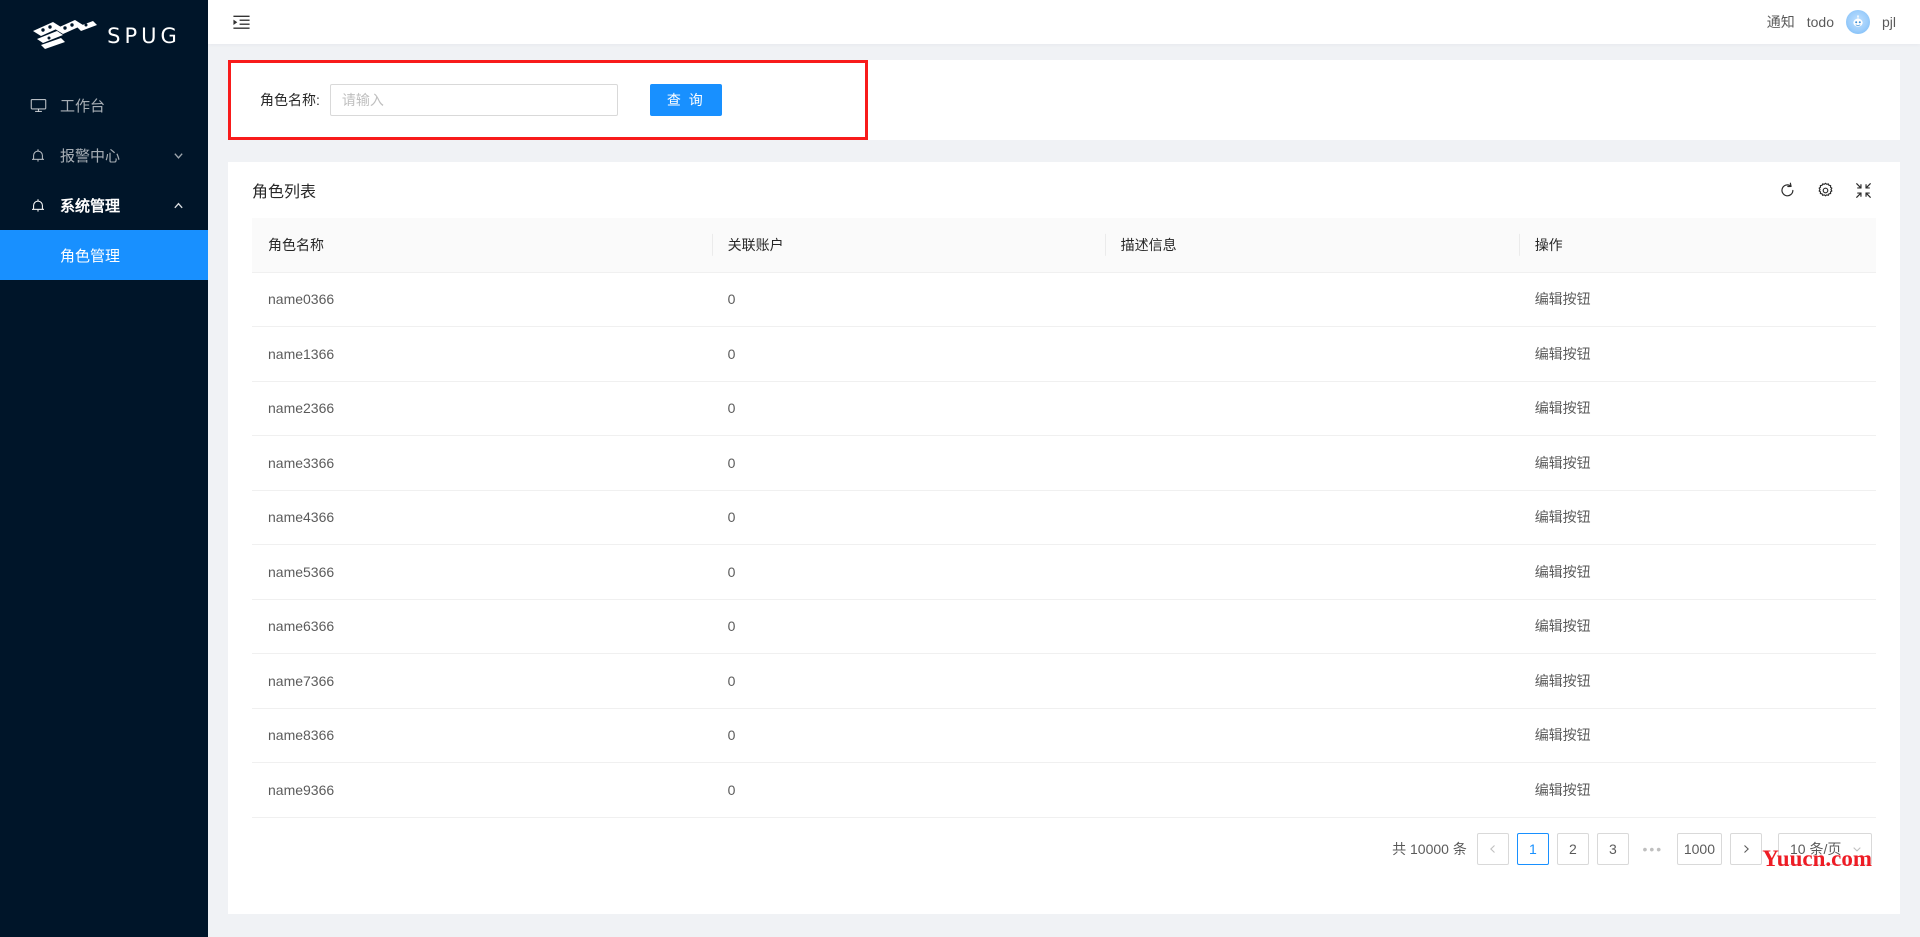 Image resolution: width=1920 pixels, height=937 pixels. I want to click on page-size-label: 10 条/页, so click(1816, 848).